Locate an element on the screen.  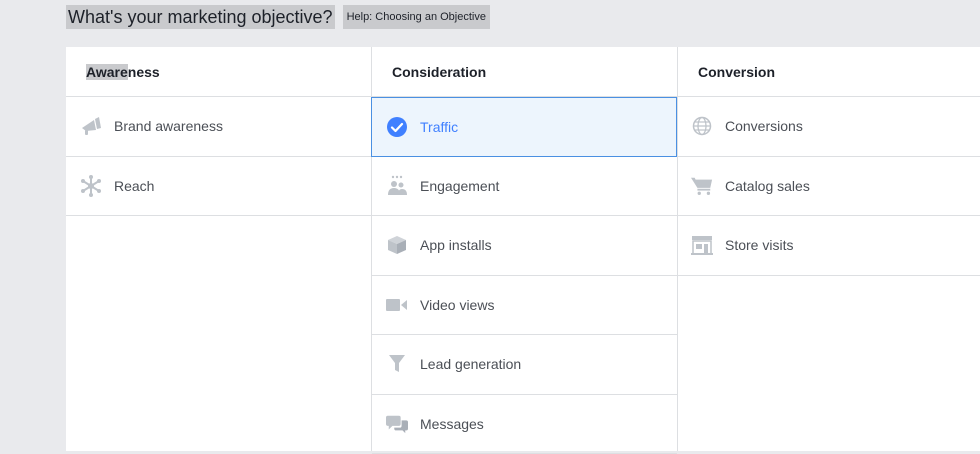
column-heading-awareness: Awareness is located at coordinates (218, 72).